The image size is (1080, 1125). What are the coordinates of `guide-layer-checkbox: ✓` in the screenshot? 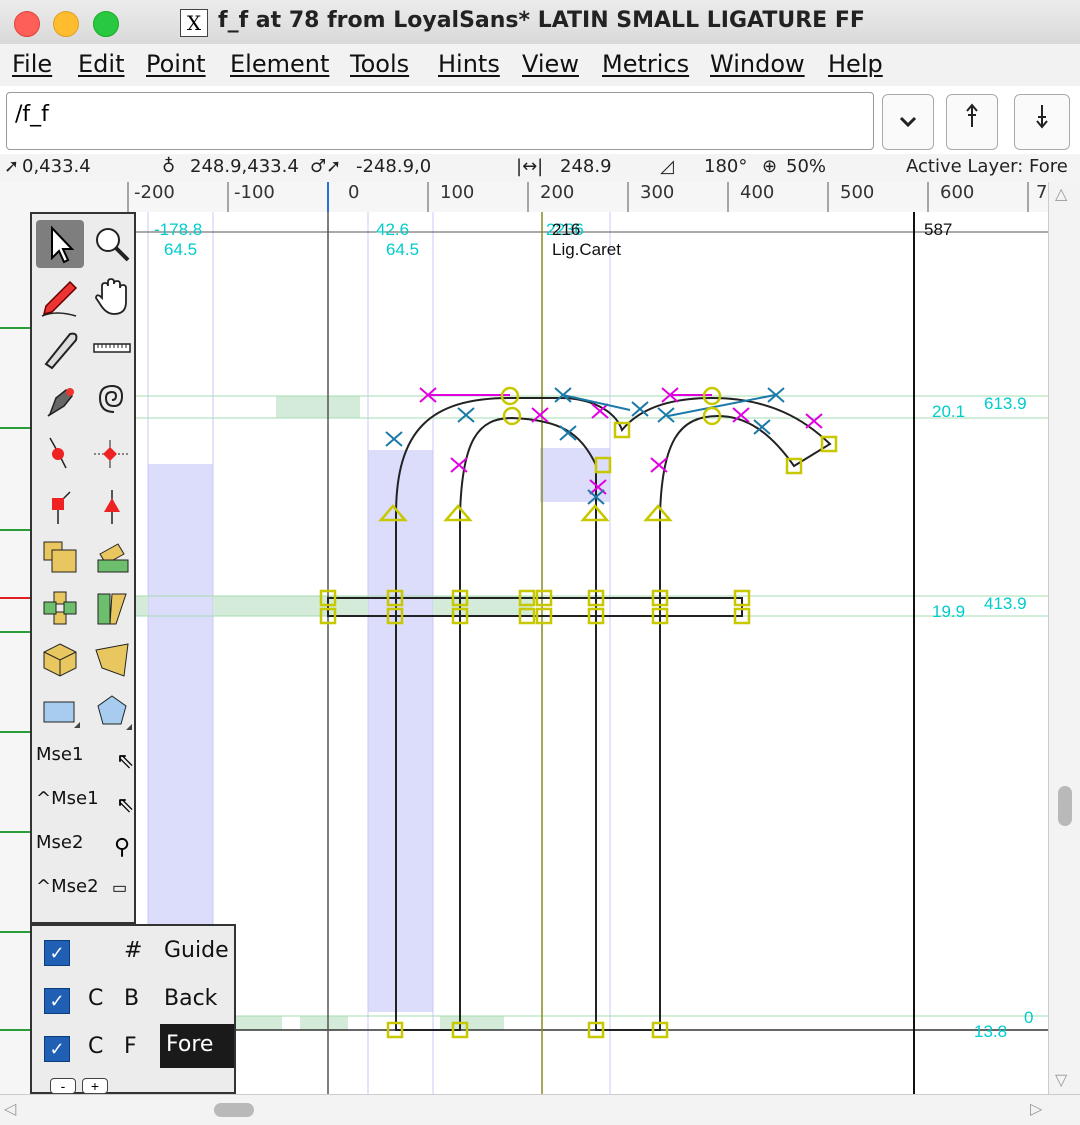 It's located at (57, 953).